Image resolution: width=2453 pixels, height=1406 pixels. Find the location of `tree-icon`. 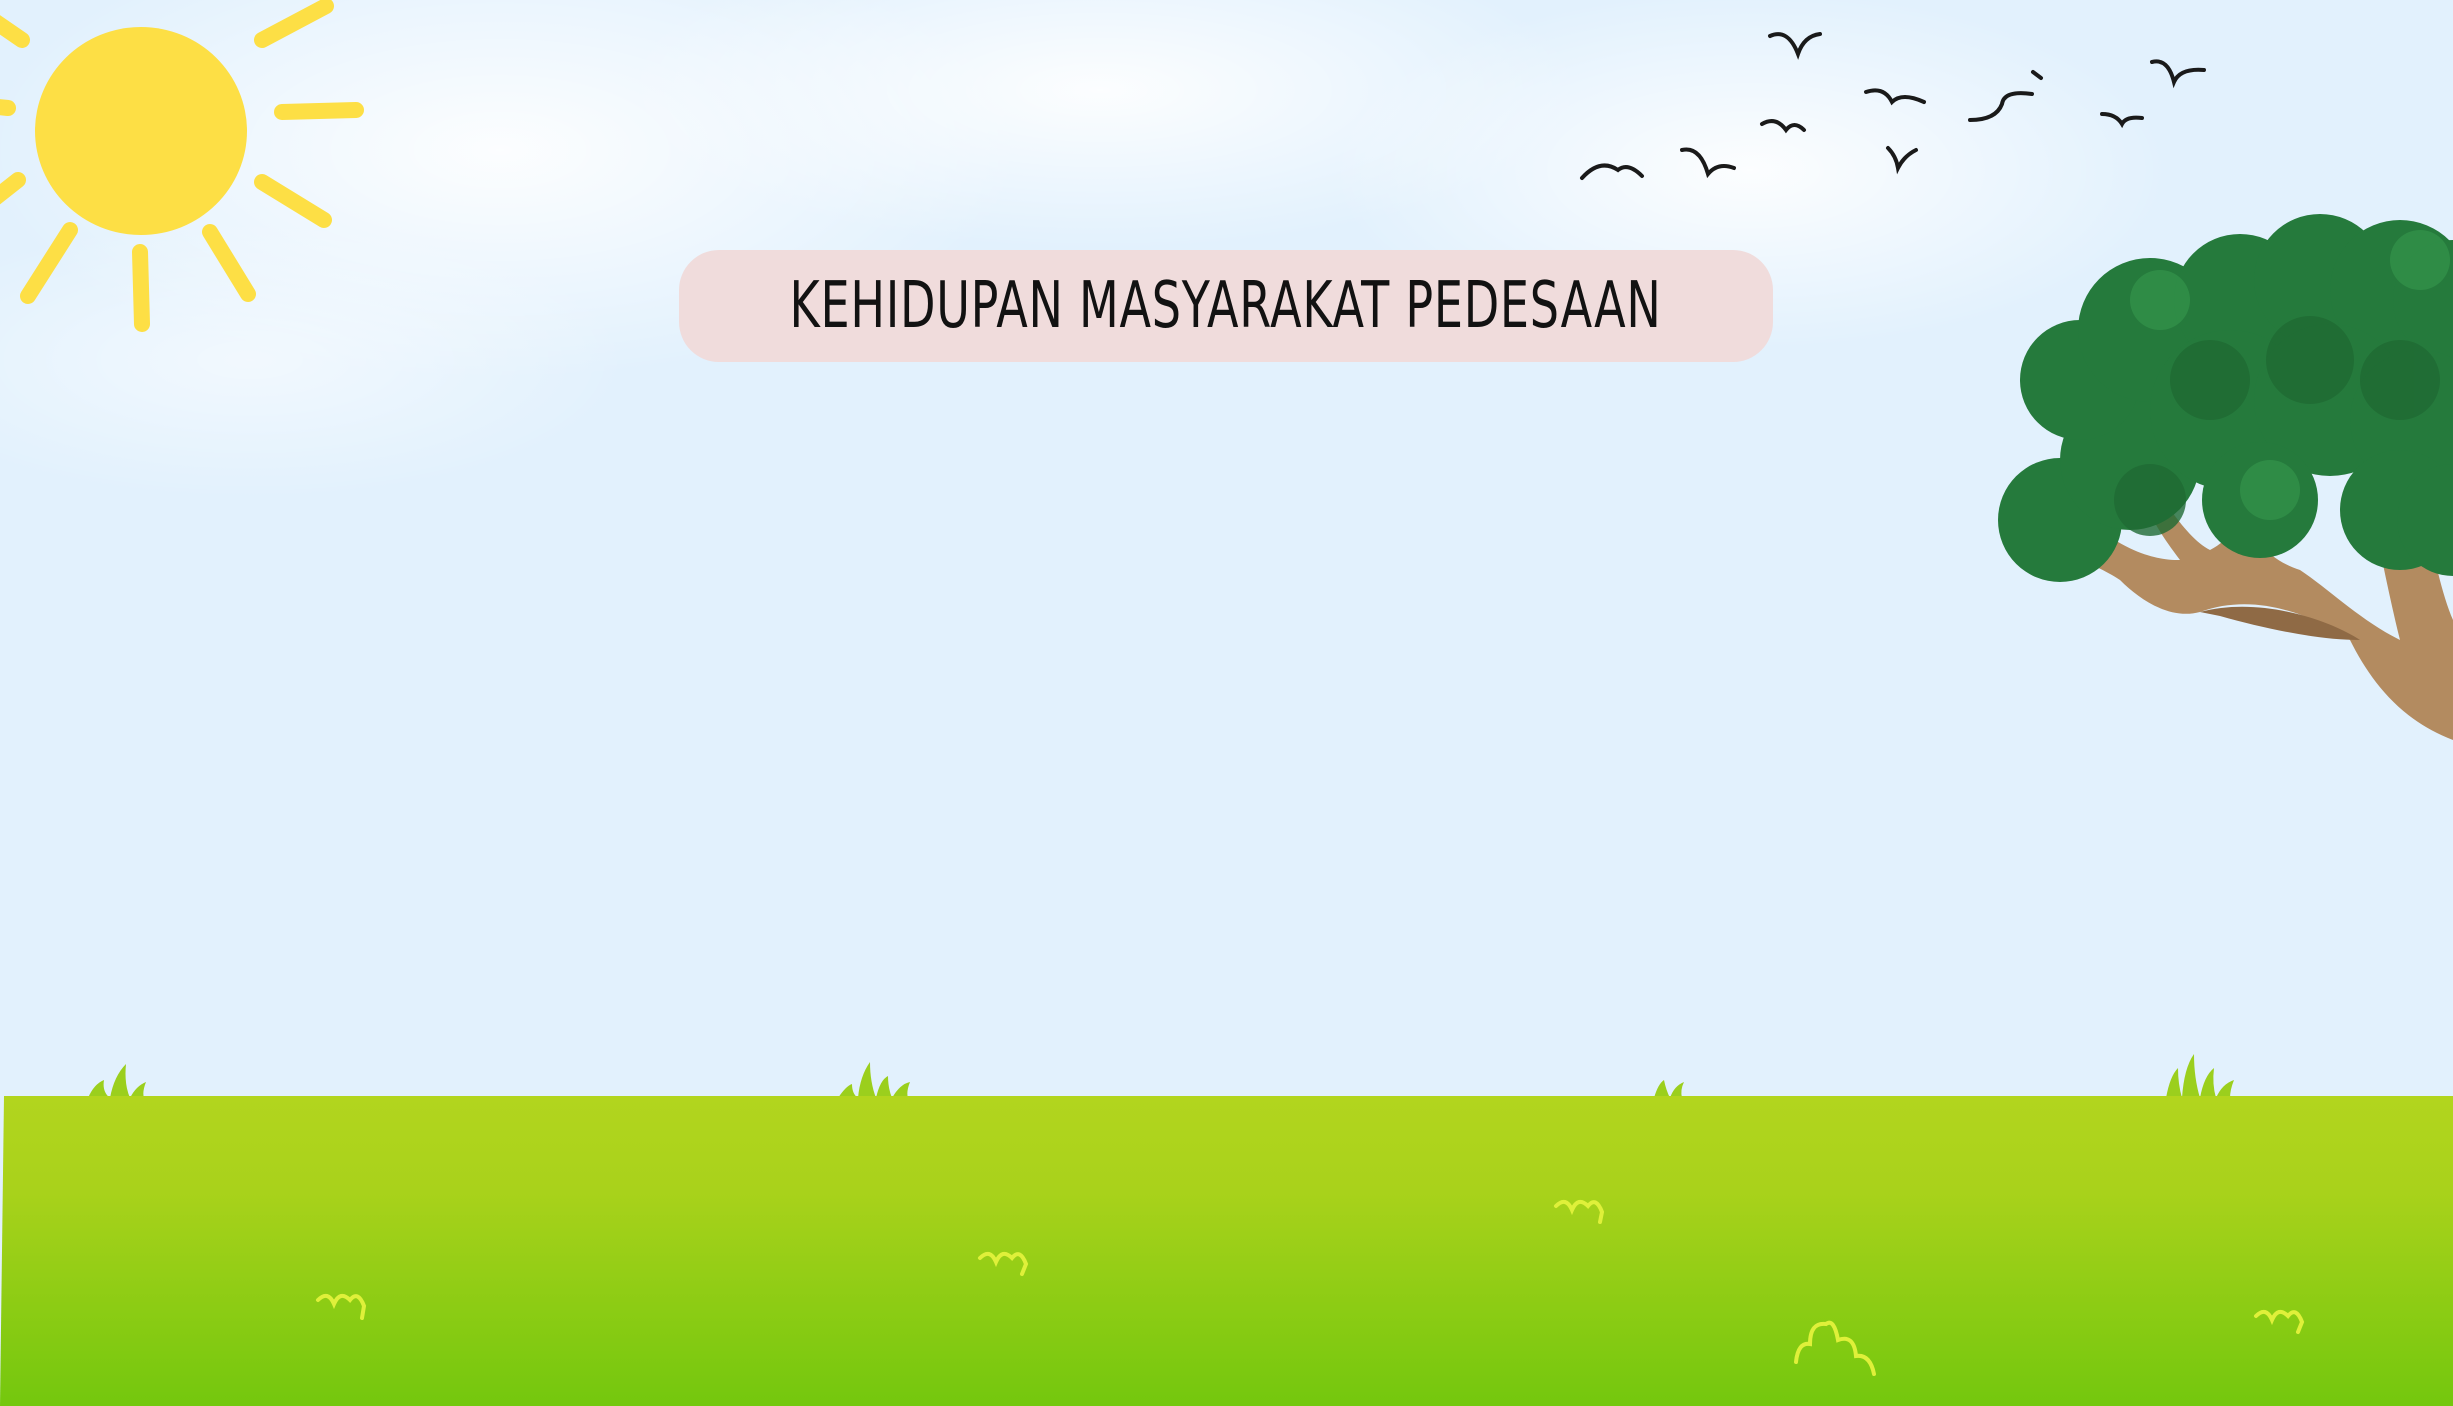

tree-icon is located at coordinates (2225, 477).